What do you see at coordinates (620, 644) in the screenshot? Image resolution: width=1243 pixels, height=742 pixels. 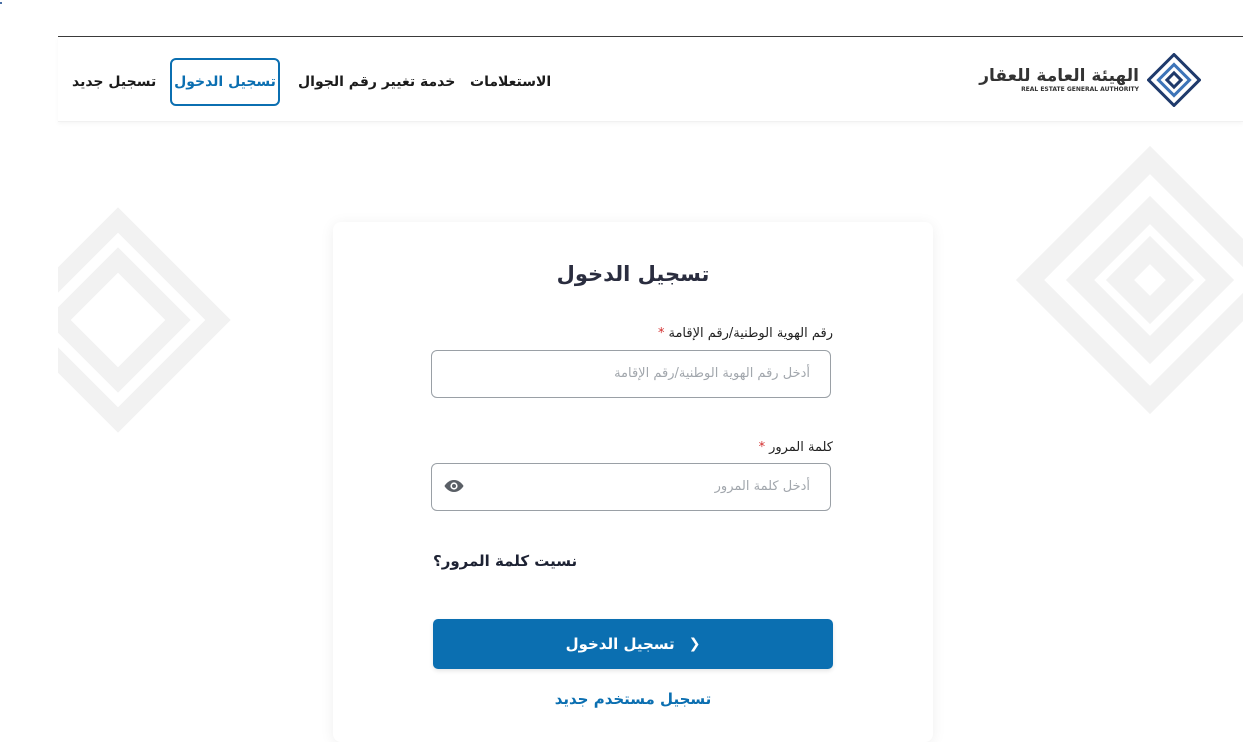 I see `login-submit-label: تسجيل الدخول` at bounding box center [620, 644].